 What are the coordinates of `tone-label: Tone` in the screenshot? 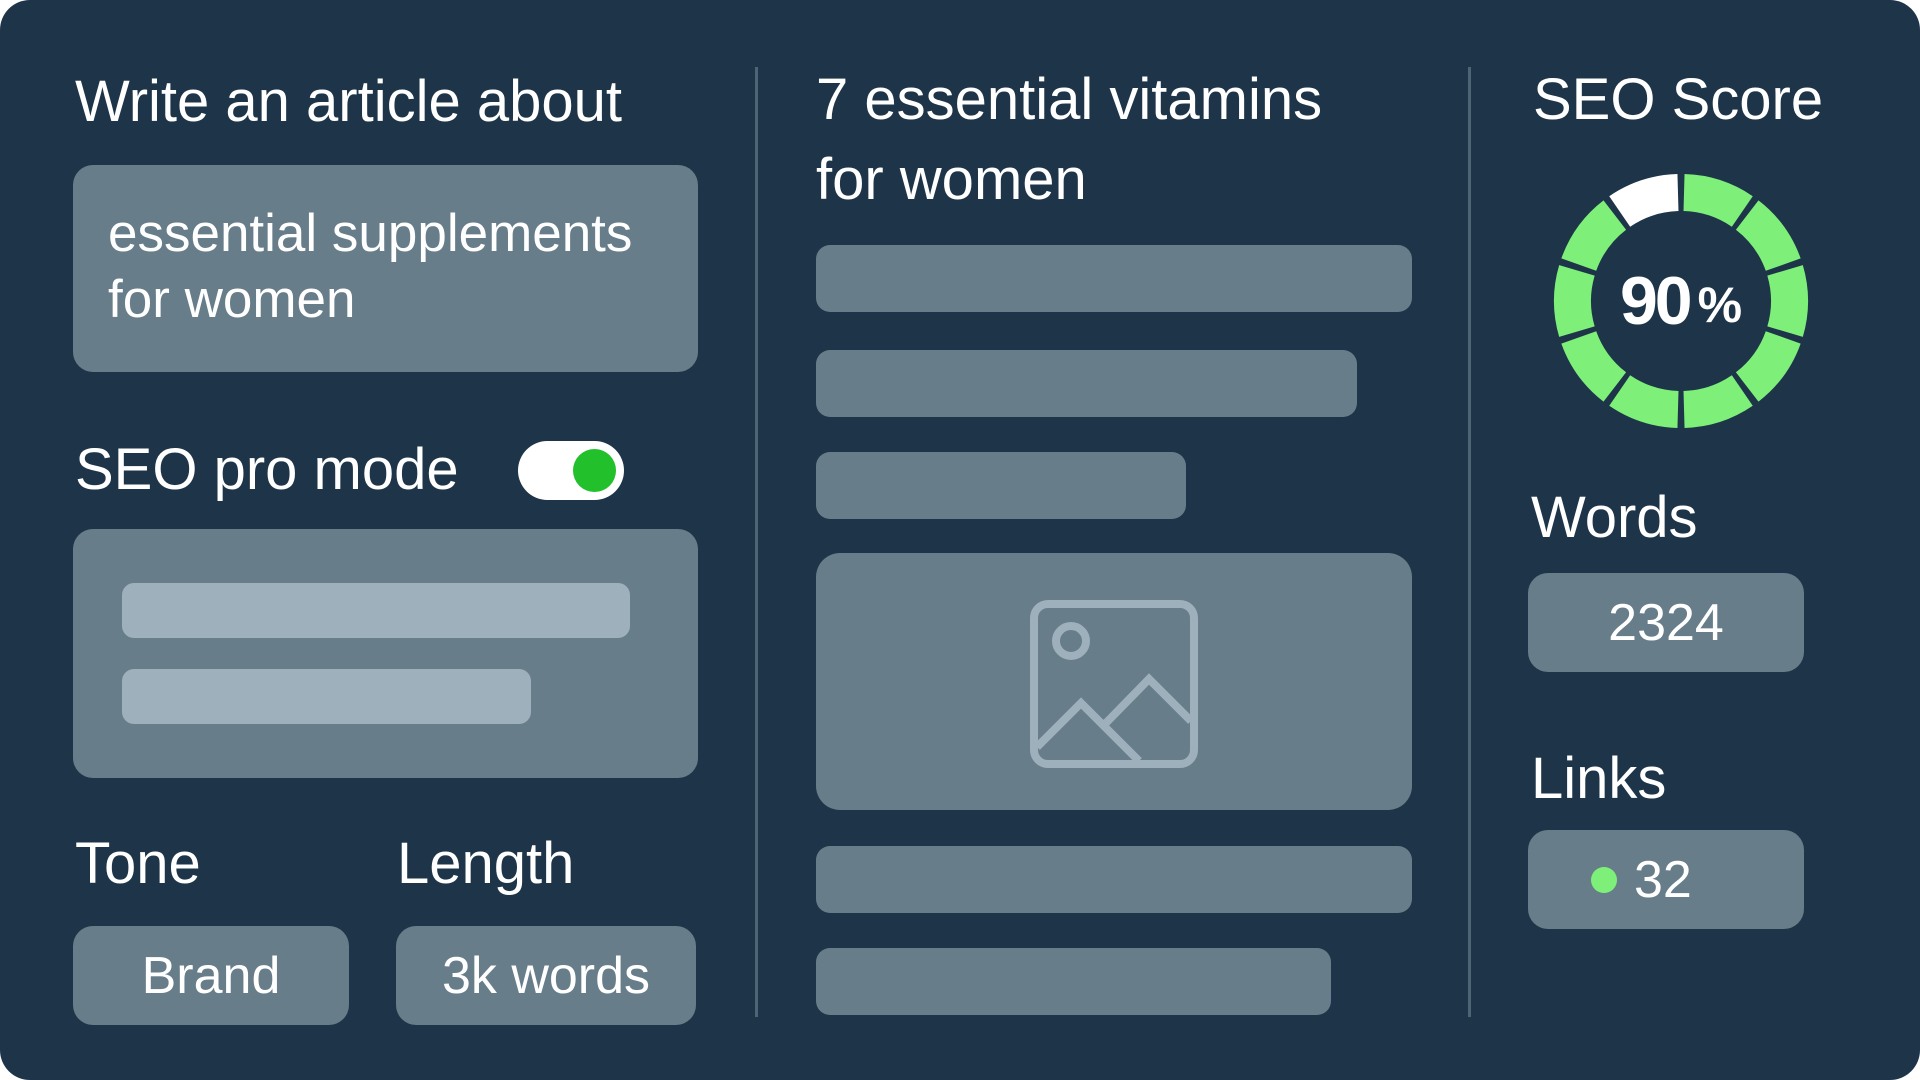 It's located at (138, 863).